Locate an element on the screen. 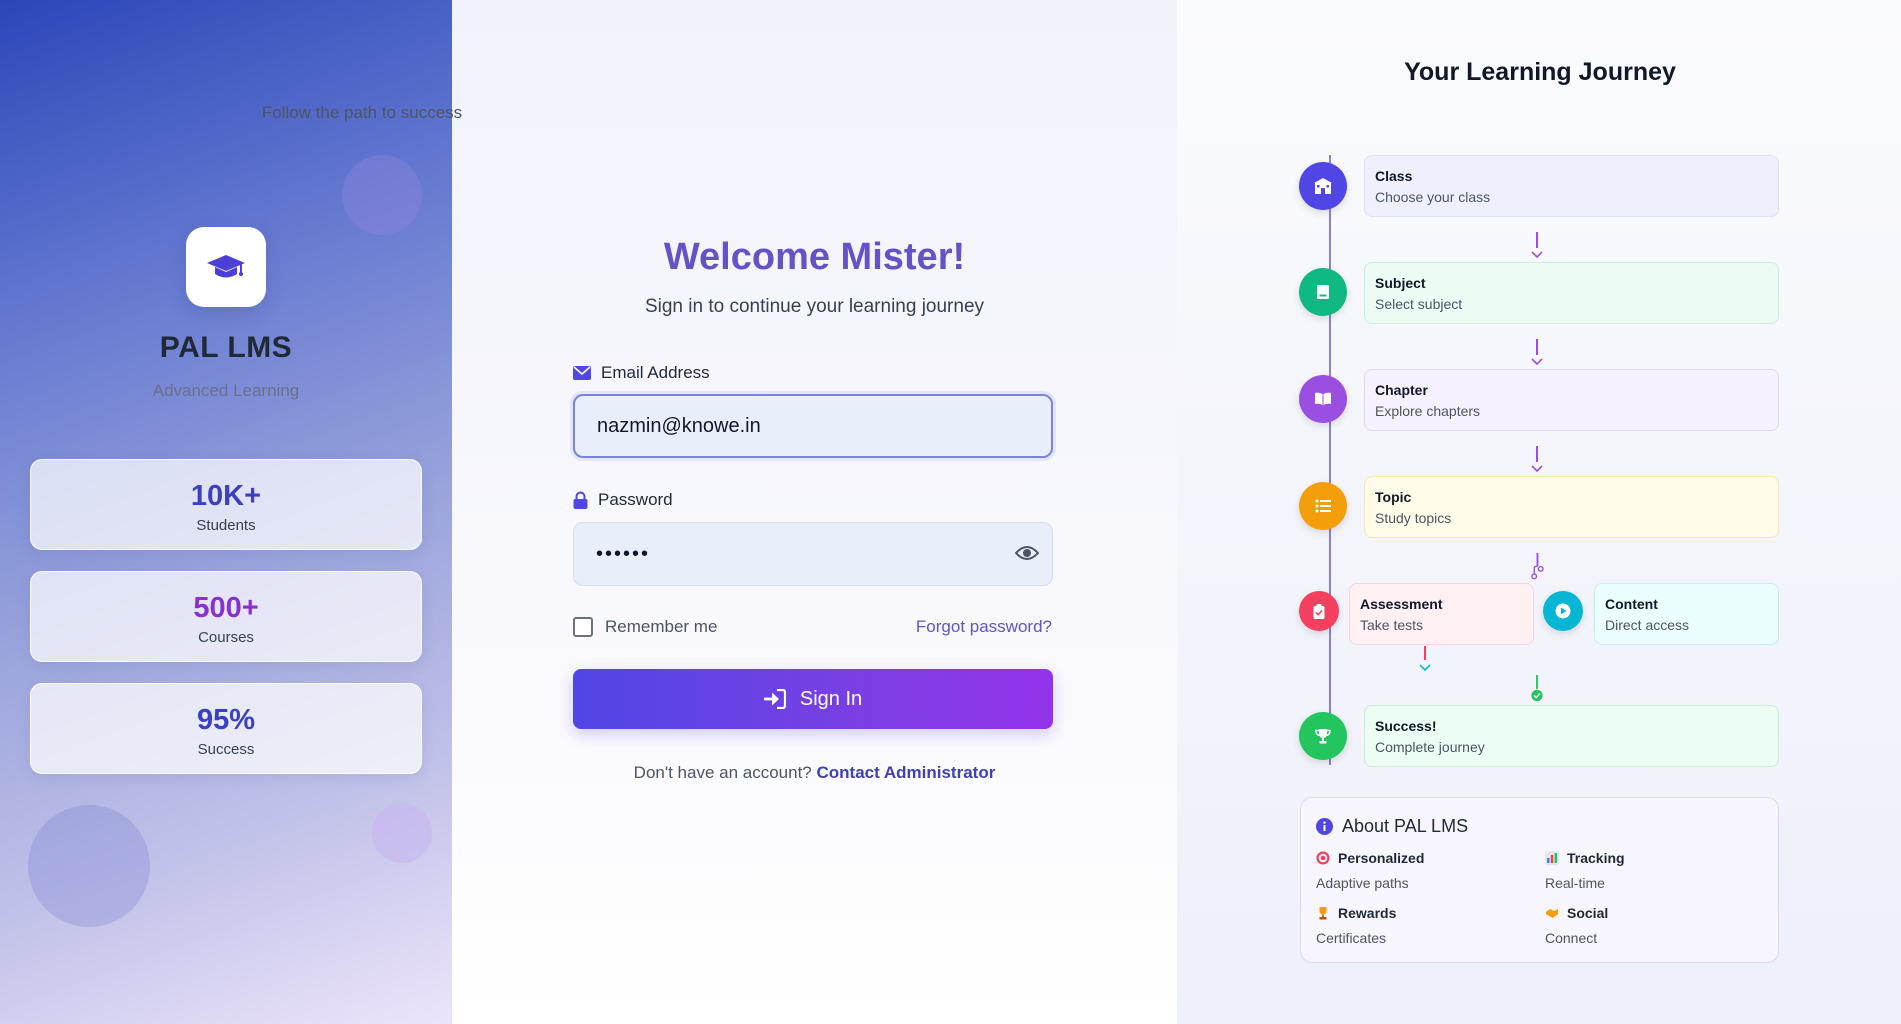 The image size is (1901, 1024). step-subject: Subject Select subject is located at coordinates (1571, 293).